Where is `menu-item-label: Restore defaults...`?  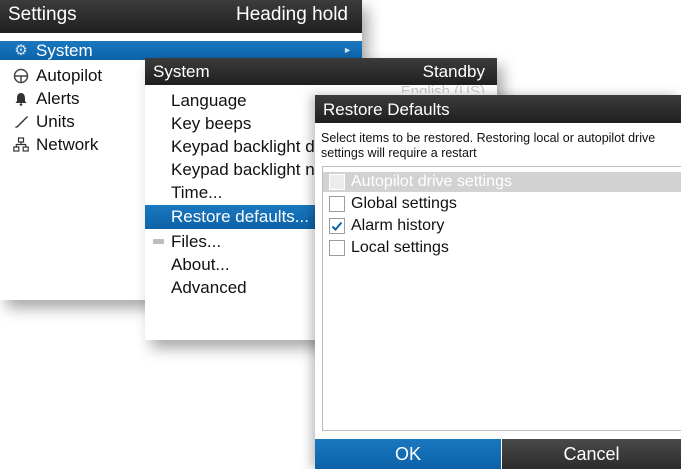
menu-item-label: Restore defaults... is located at coordinates (240, 216).